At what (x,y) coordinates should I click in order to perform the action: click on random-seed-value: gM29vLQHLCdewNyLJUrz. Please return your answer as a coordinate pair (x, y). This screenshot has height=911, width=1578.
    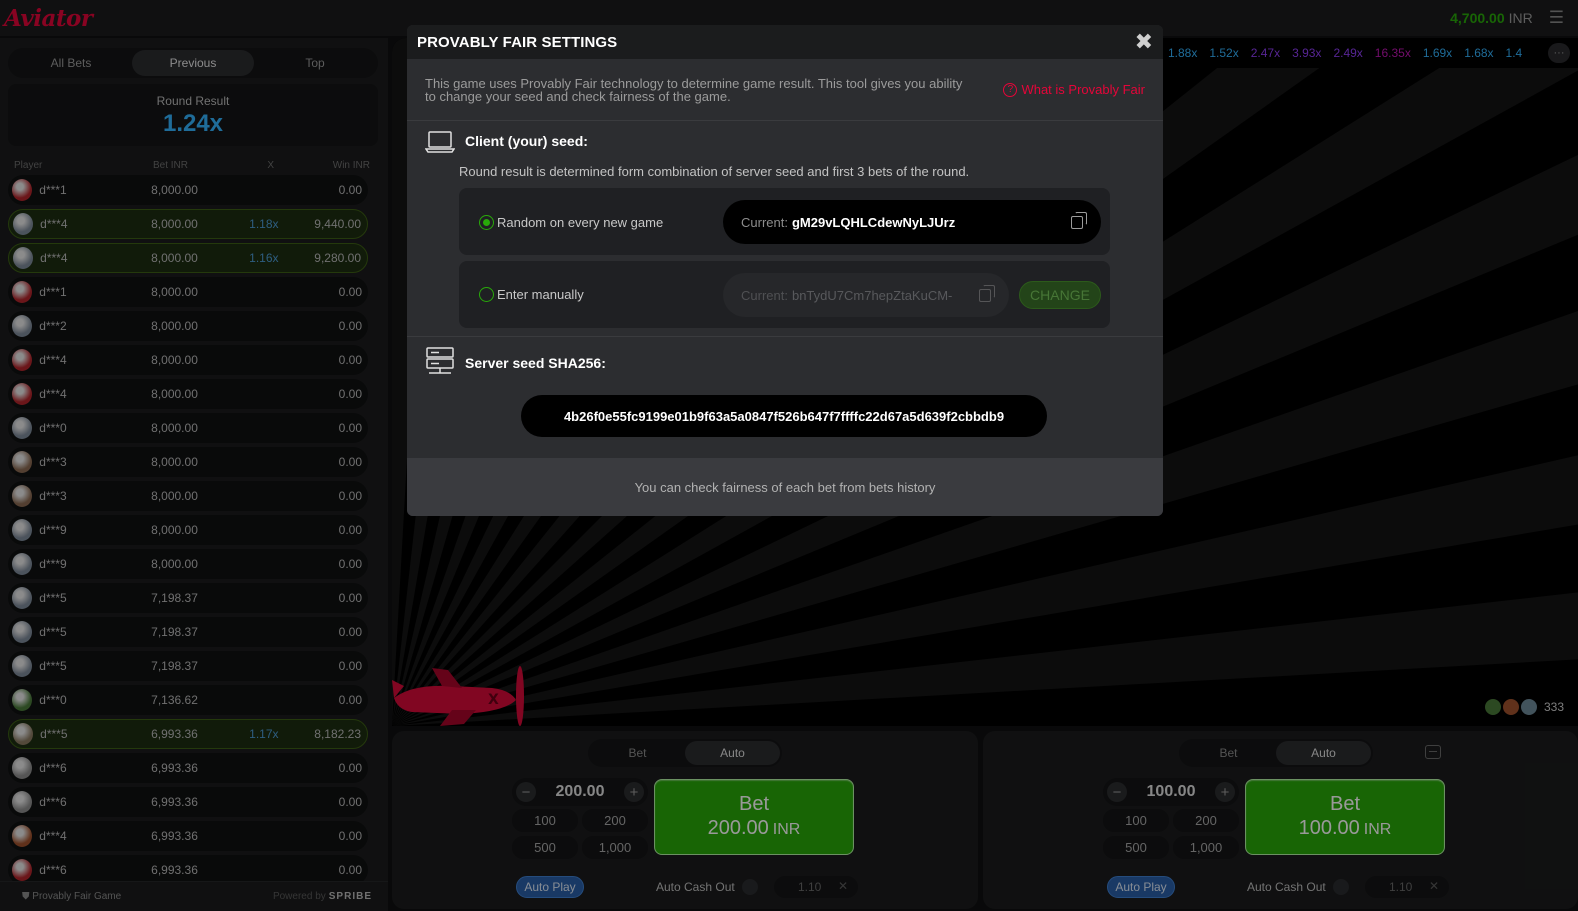
    Looking at the image, I should click on (873, 222).